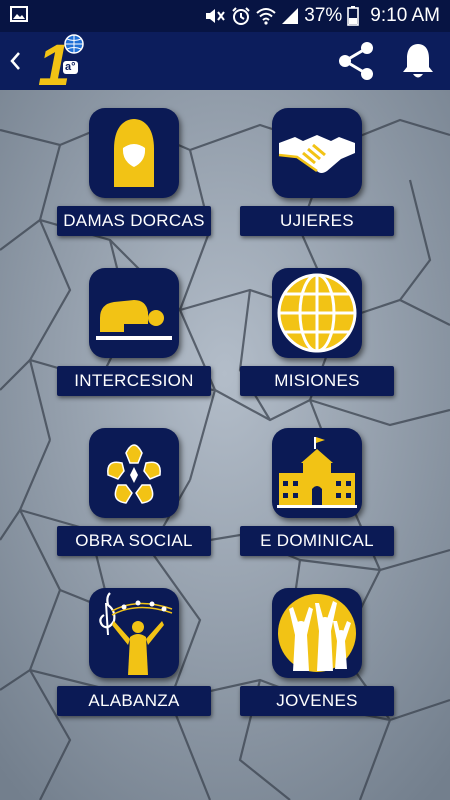 The width and height of the screenshot is (450, 800). Describe the element at coordinates (70, 67) in the screenshot. I see `logo-ordinal: a°` at that location.